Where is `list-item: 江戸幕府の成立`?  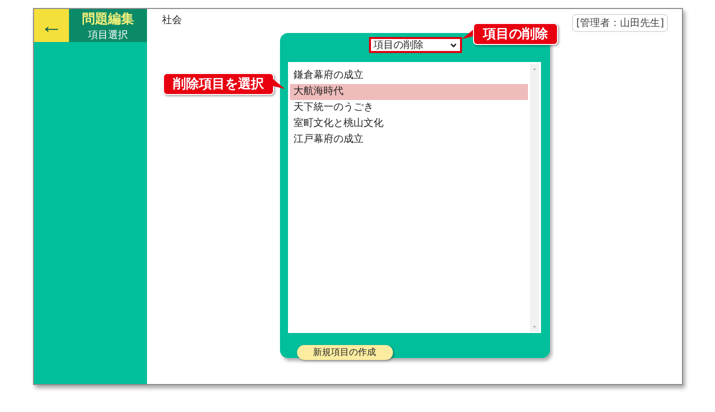 list-item: 江戸幕府の成立 is located at coordinates (409, 140).